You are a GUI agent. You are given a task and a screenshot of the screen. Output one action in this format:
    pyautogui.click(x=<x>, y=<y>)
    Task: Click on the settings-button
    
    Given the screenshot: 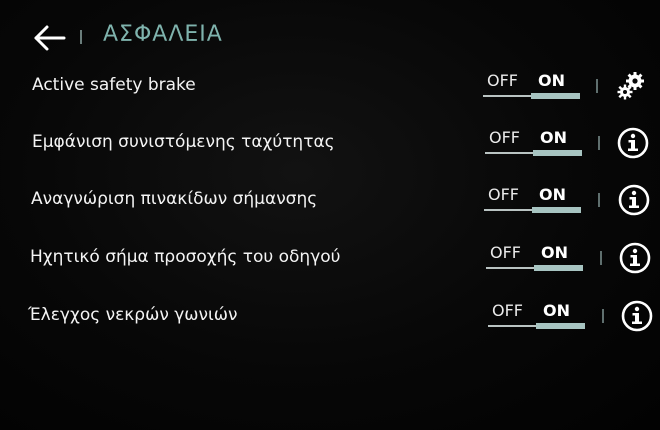 What is the action you would take?
    pyautogui.click(x=631, y=86)
    